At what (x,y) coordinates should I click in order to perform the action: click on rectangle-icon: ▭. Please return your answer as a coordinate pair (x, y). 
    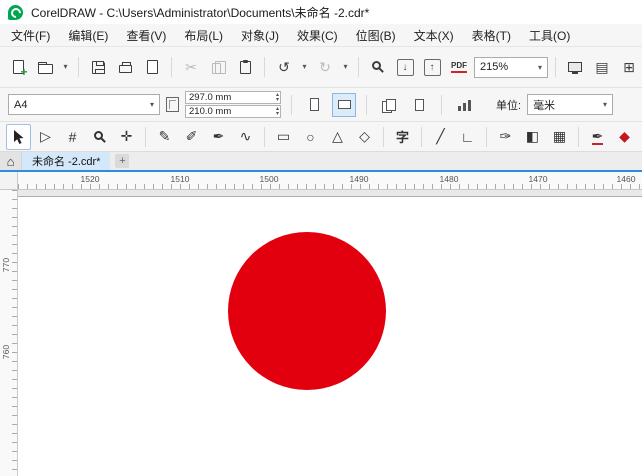
    Looking at the image, I should click on (283, 136).